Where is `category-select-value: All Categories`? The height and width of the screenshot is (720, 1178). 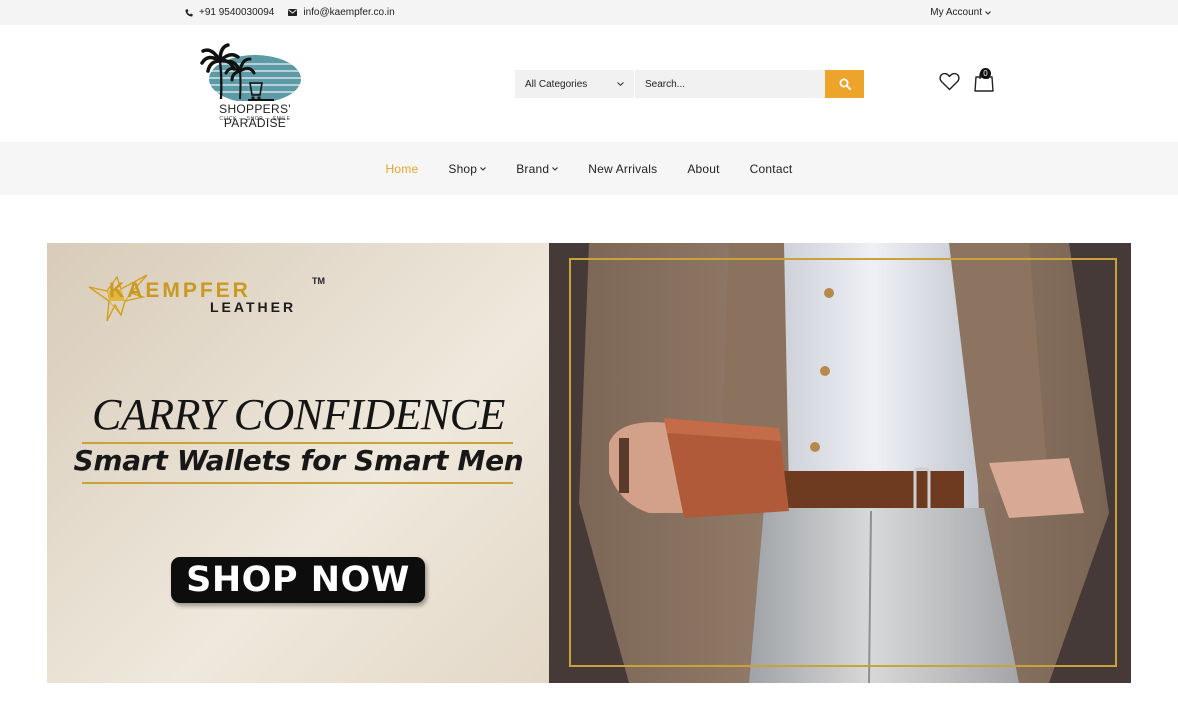 category-select-value: All Categories is located at coordinates (556, 84).